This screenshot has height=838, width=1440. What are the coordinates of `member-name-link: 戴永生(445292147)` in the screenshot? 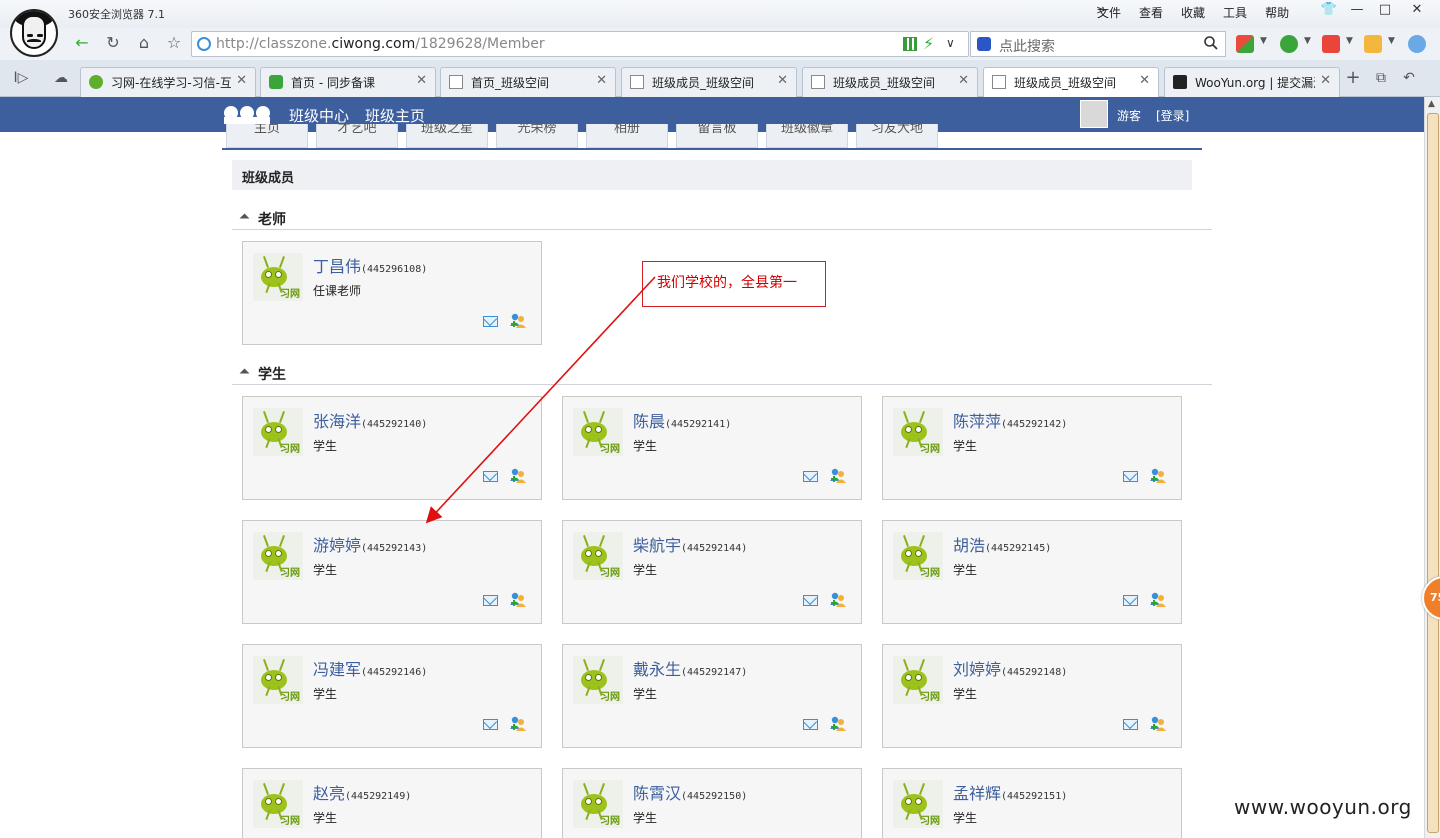 It's located at (690, 668).